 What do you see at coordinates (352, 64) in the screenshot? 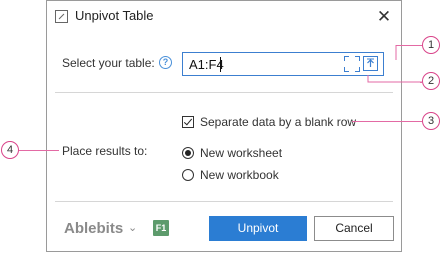
I see `select-range-icon` at bounding box center [352, 64].